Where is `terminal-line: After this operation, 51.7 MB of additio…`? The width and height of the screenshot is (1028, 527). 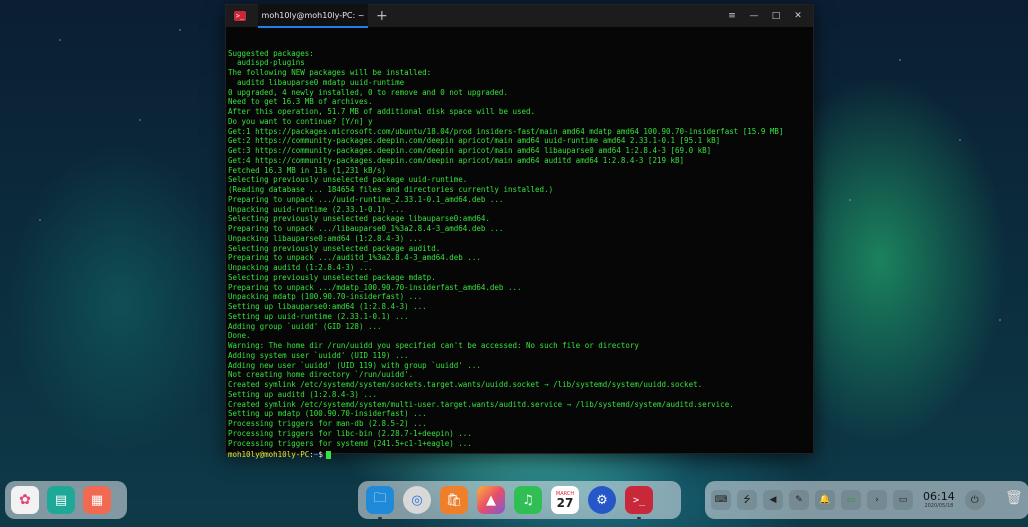
terminal-line: After this operation, 51.7 MB of additio… is located at coordinates (382, 111).